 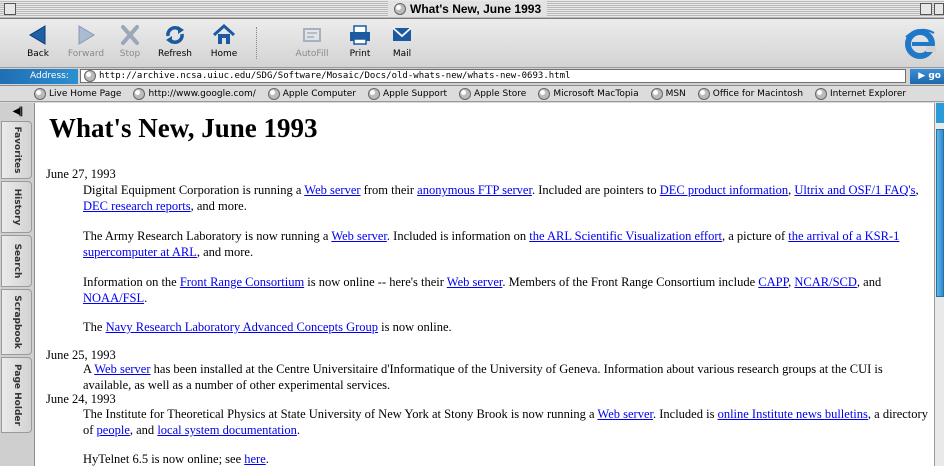 I want to click on link-ultrix-osf1-faqs: Ultrix and OSF/1 FAQ's, so click(x=854, y=190).